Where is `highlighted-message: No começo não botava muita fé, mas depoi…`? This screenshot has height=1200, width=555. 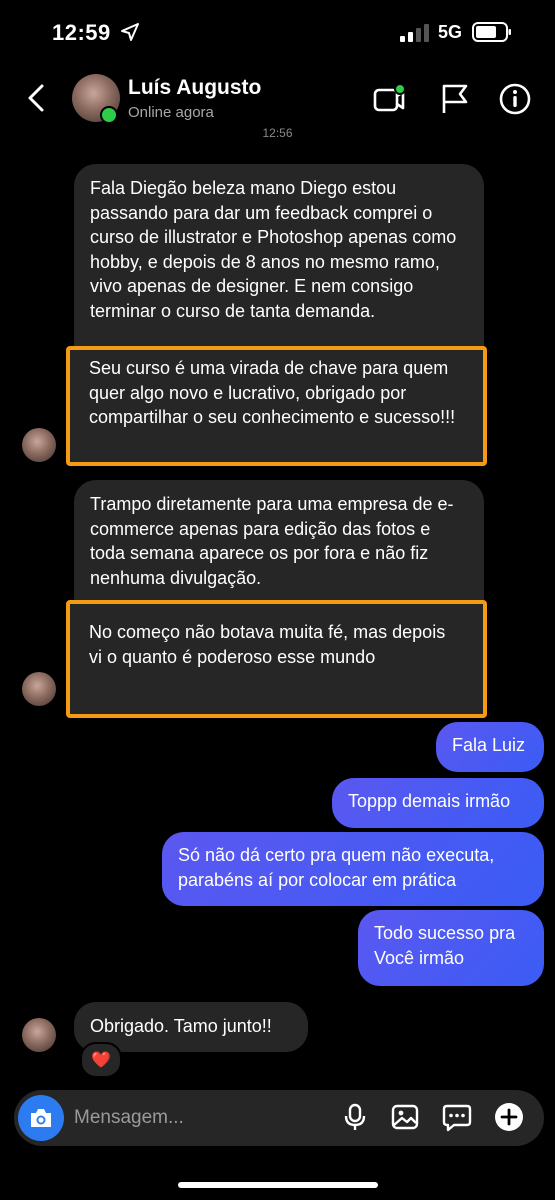 highlighted-message: No começo não botava muita fé, mas depoi… is located at coordinates (276, 659).